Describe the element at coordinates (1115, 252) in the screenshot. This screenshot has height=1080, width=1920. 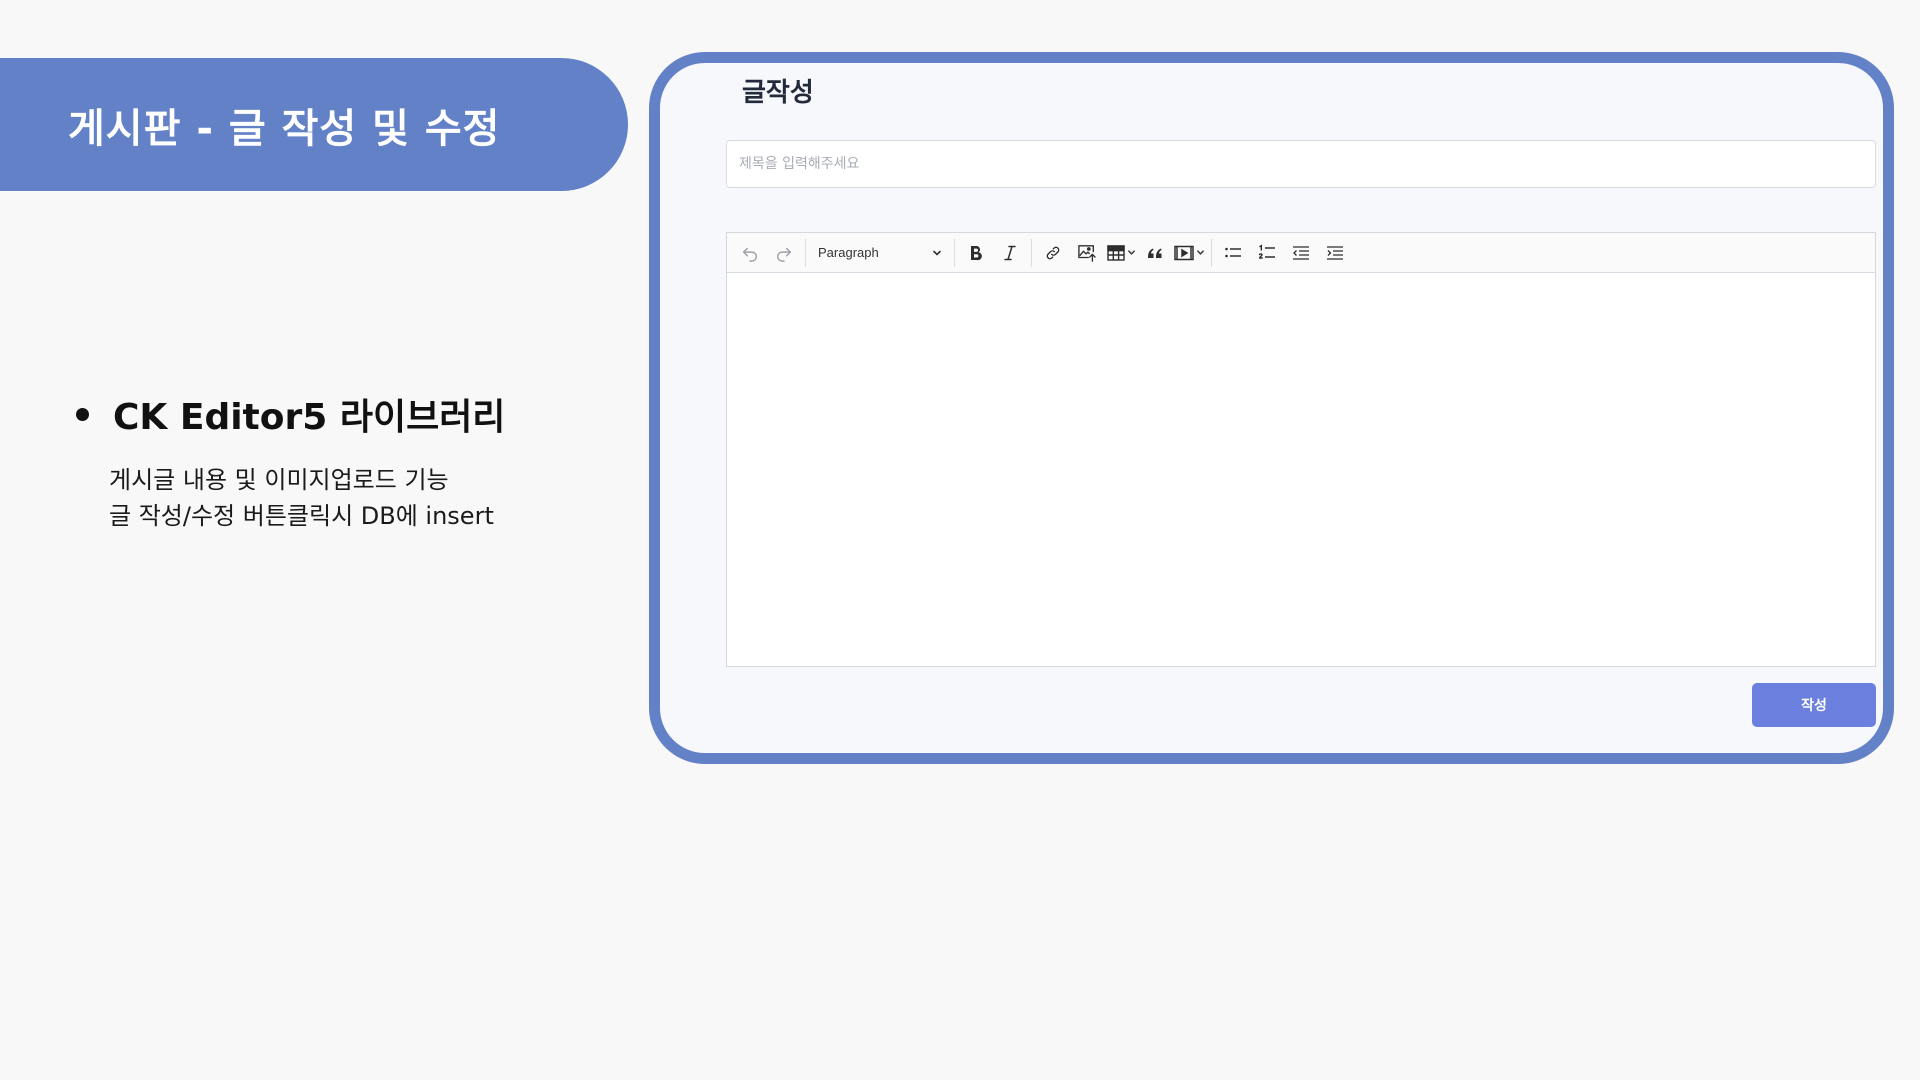
I see `table-icon` at that location.